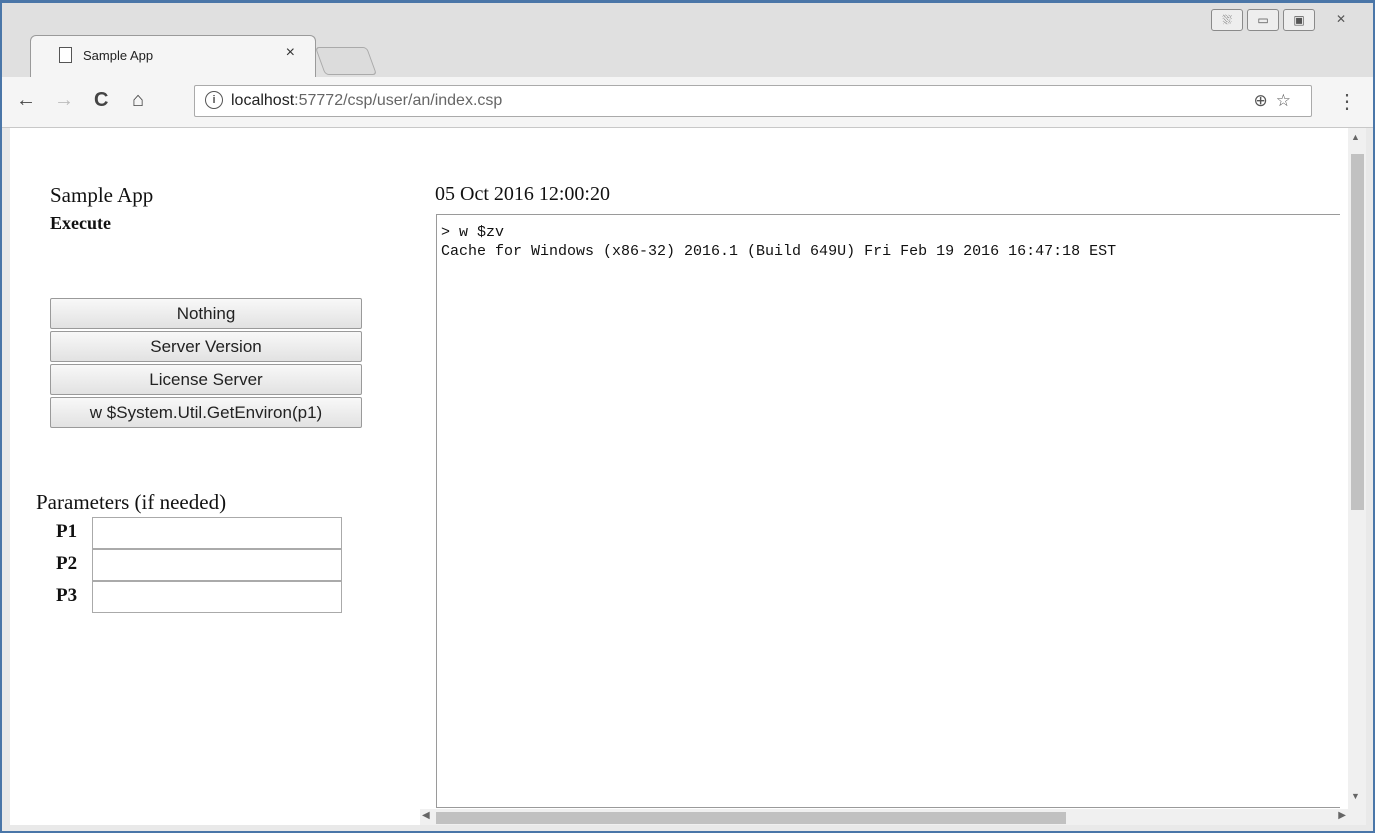  I want to click on window-controls: ⛆ ▭ ▣ ✕, so click(1287, 20).